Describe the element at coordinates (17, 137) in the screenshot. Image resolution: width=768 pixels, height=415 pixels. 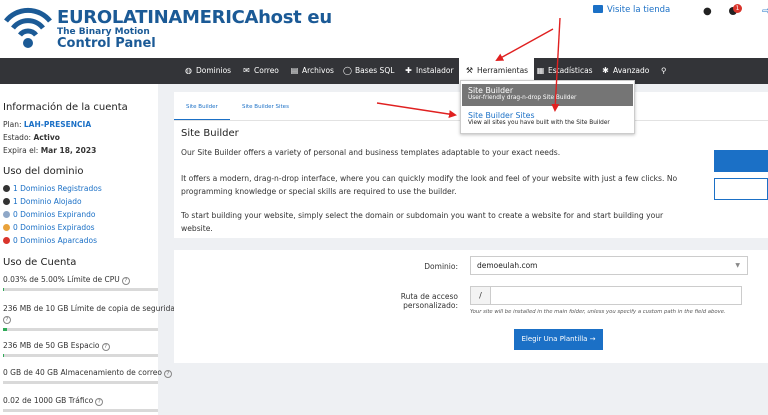
I see `status-label: Estado:` at that location.